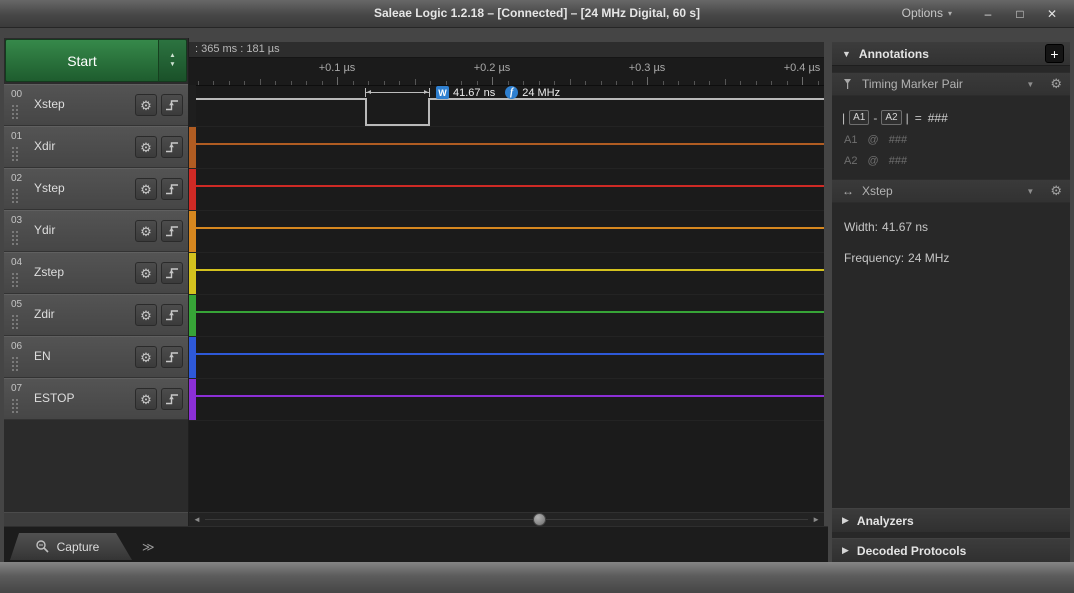 Image resolution: width=1074 pixels, height=593 pixels. I want to click on decoded-protocols-header: ▶ Decoded Protocols, so click(951, 550).